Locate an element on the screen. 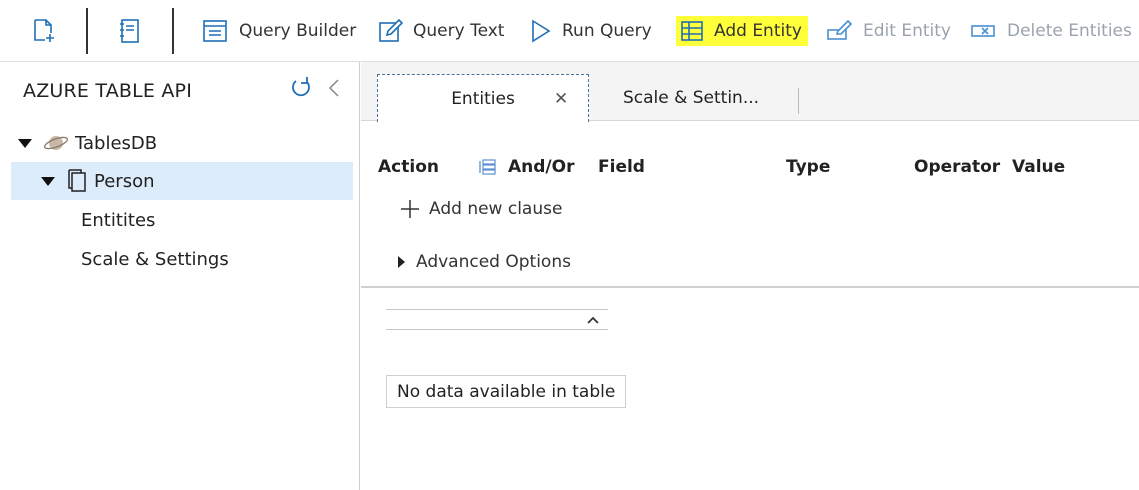 The width and height of the screenshot is (1139, 490). tree-item-label: Entitites is located at coordinates (118, 220).